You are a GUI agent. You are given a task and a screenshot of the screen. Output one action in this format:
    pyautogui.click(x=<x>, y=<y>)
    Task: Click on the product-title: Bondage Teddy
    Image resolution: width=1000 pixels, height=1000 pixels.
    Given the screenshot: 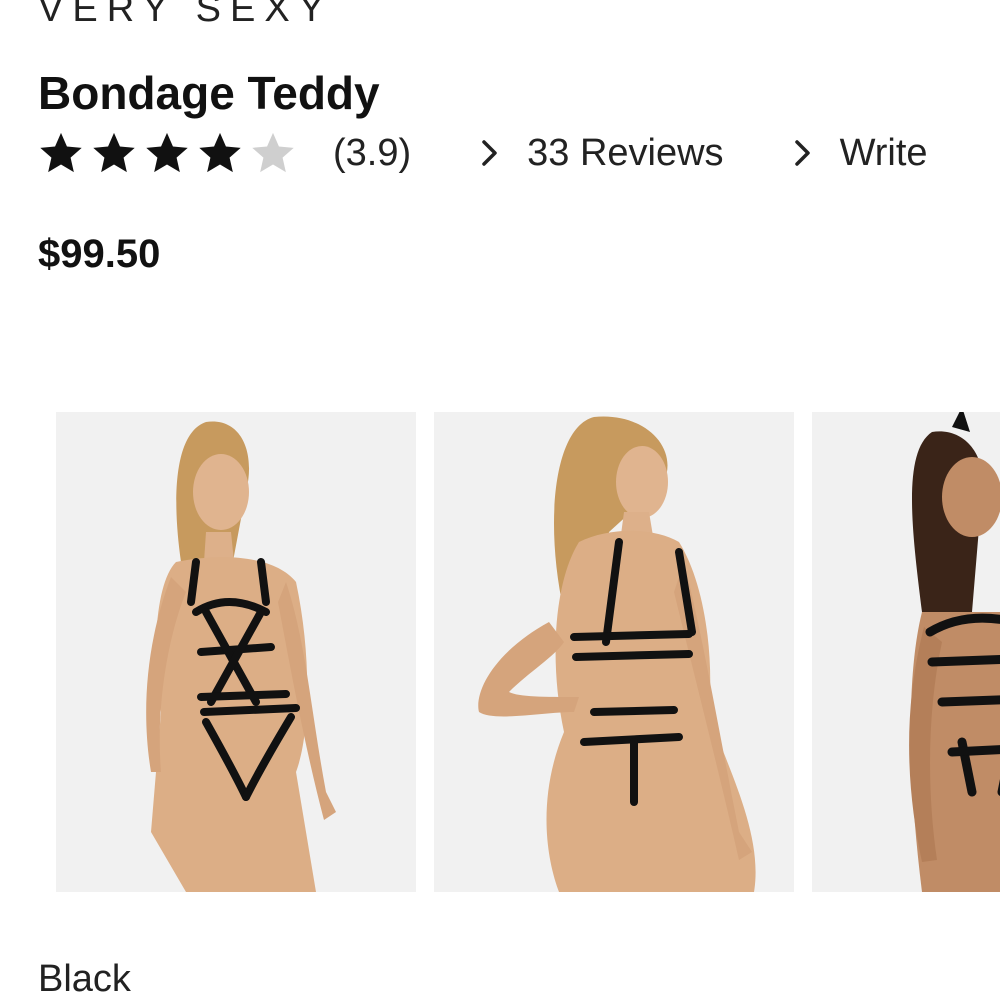 What is the action you would take?
    pyautogui.click(x=209, y=93)
    